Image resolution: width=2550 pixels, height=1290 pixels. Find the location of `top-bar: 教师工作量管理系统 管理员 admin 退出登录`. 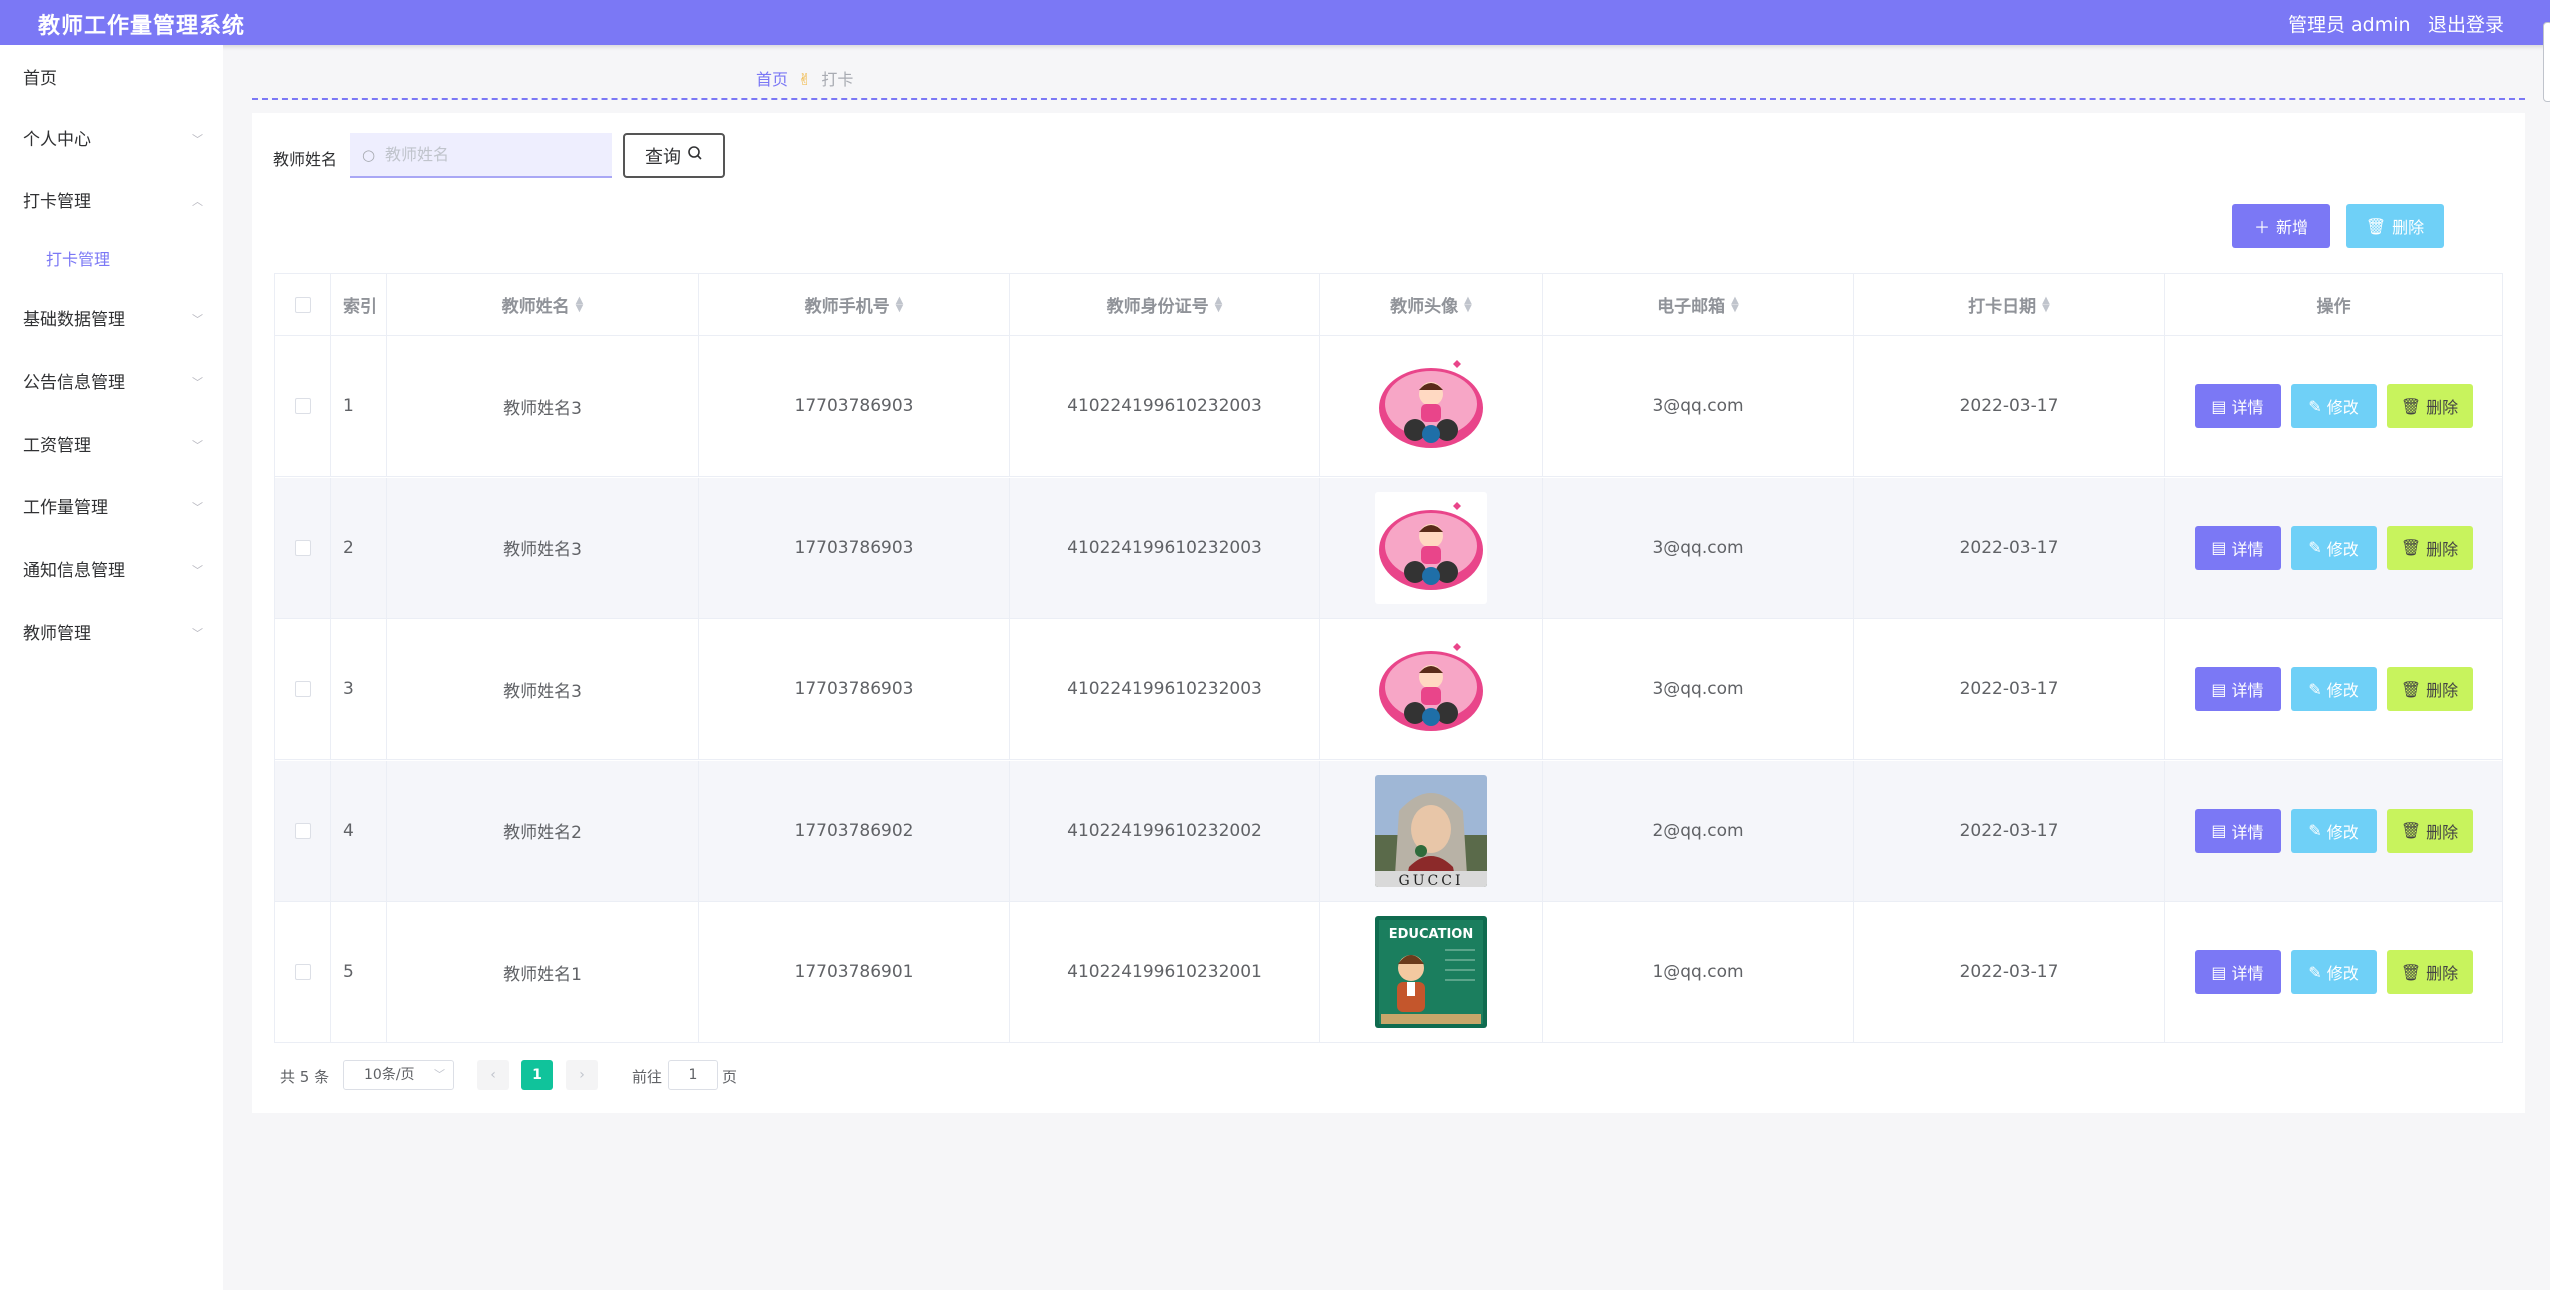

top-bar: 教师工作量管理系统 管理员 admin 退出登录 is located at coordinates (1275, 22).